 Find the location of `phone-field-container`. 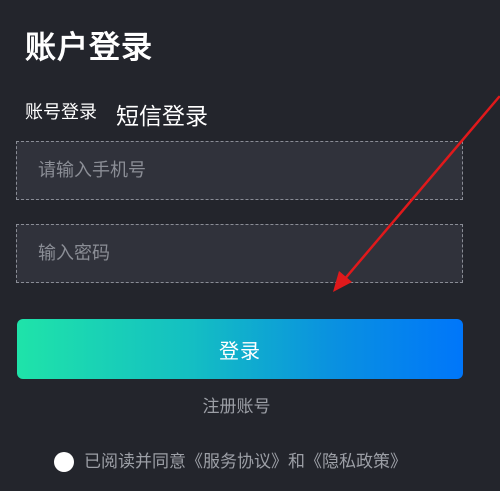

phone-field-container is located at coordinates (239, 170).